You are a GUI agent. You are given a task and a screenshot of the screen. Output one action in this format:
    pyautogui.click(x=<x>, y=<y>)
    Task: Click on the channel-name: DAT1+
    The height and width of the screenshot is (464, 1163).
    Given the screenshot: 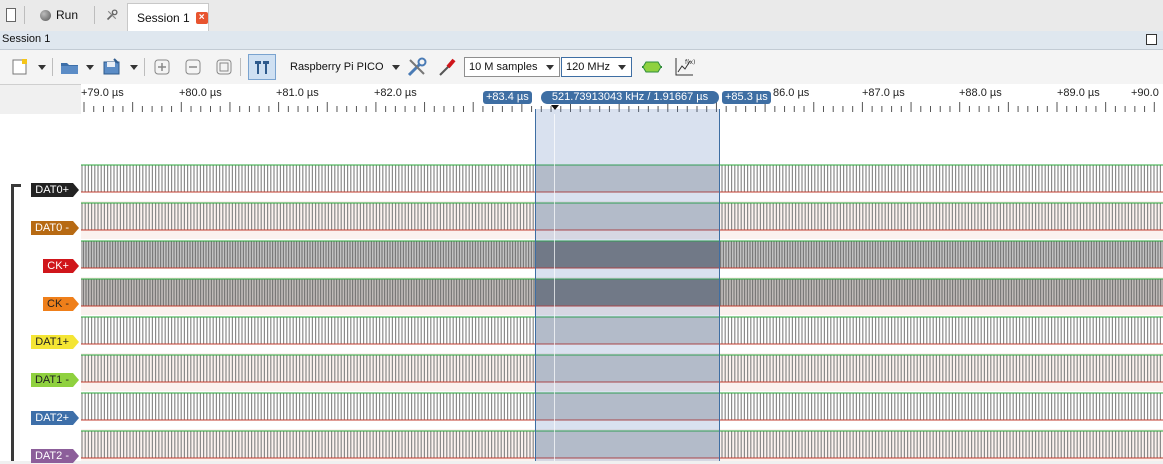 What is the action you would take?
    pyautogui.click(x=52, y=342)
    